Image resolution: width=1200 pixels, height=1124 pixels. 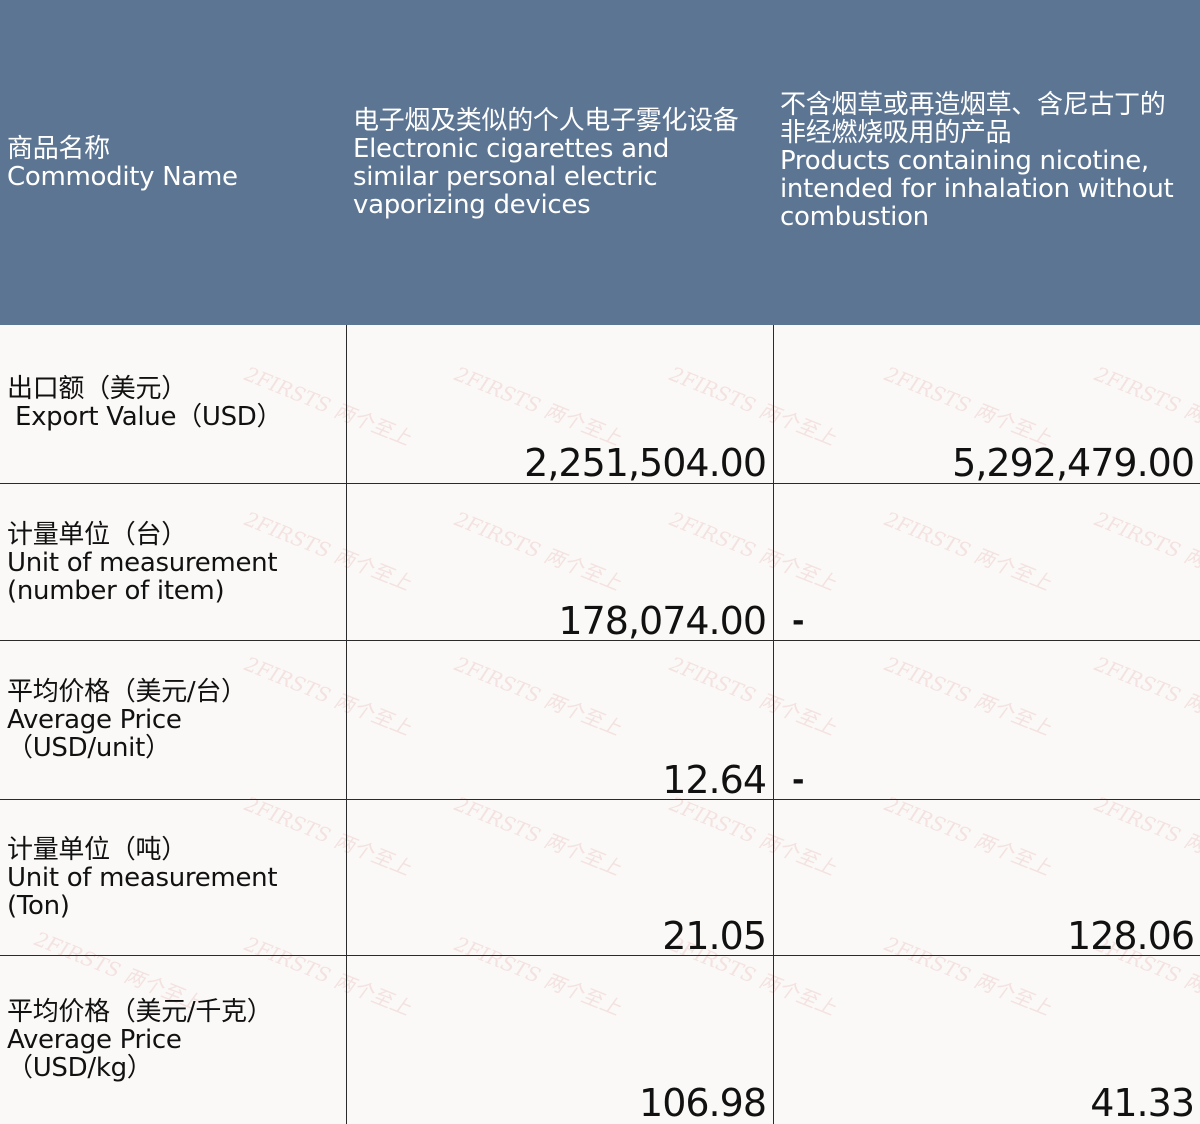 I want to click on avg-price-unit-e-cigarettes: 12.64, so click(x=714, y=780).